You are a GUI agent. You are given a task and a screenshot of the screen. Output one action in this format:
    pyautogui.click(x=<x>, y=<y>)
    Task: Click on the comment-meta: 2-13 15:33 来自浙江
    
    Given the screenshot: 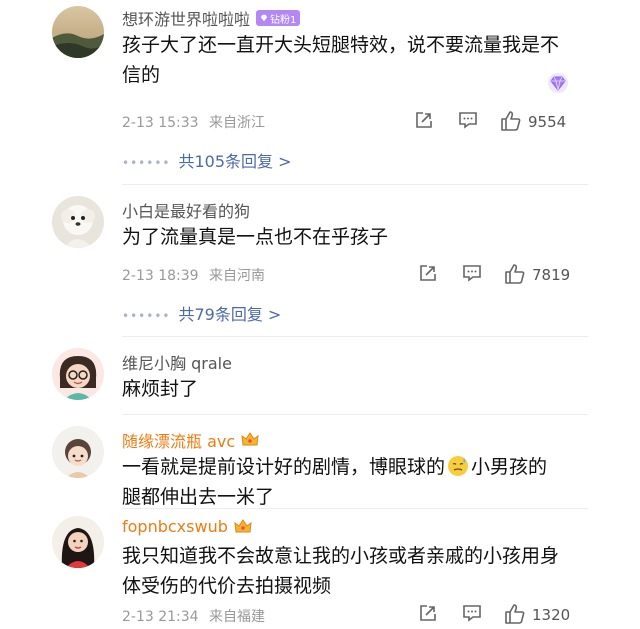 What is the action you would take?
    pyautogui.click(x=193, y=122)
    